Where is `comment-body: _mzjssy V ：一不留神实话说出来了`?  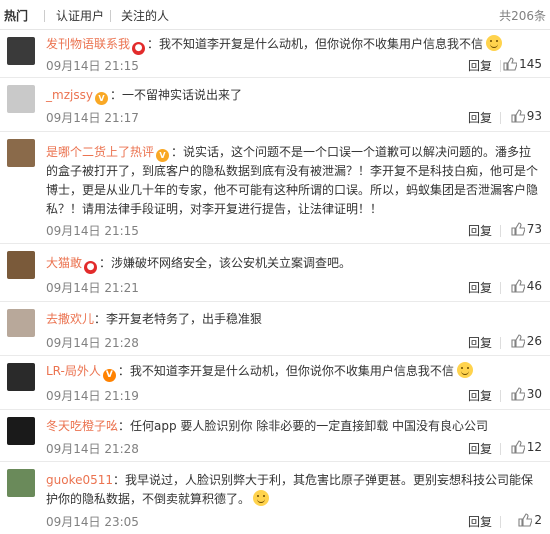 comment-body: _mzjssy V ：一不留神实话说出来了 is located at coordinates (294, 95).